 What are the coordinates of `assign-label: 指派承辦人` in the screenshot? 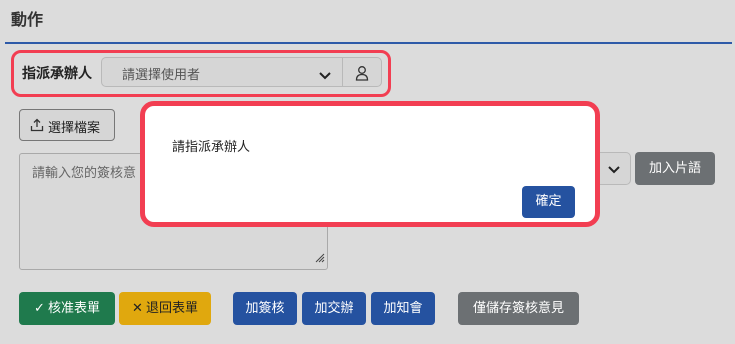 It's located at (57, 74).